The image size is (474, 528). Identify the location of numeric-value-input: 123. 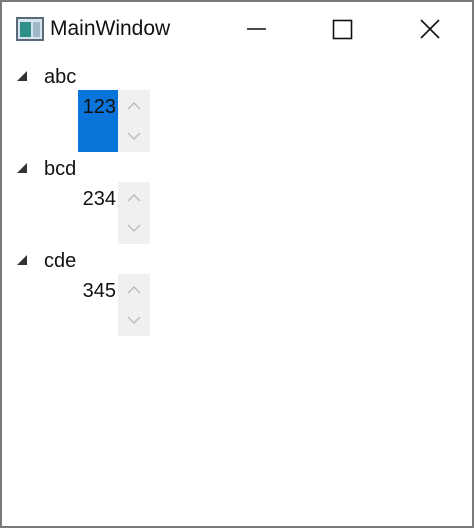
(98, 121).